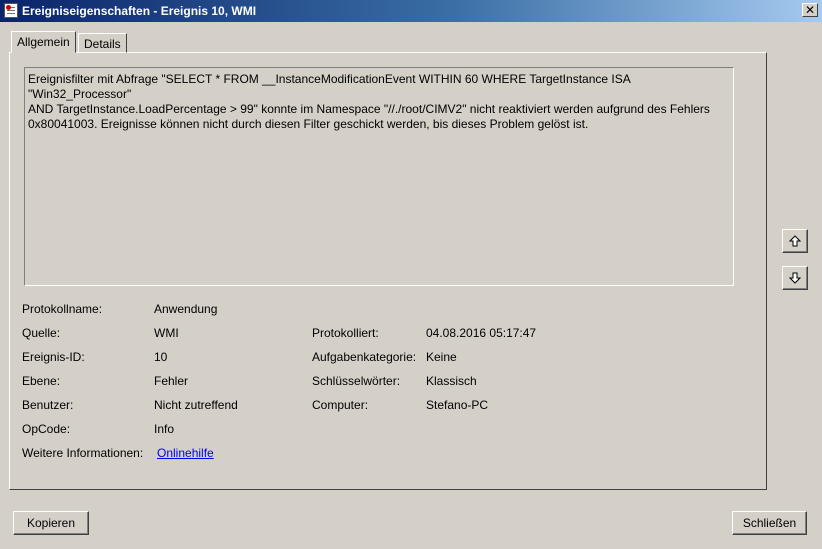  I want to click on computer-label: Computer:, so click(340, 405).